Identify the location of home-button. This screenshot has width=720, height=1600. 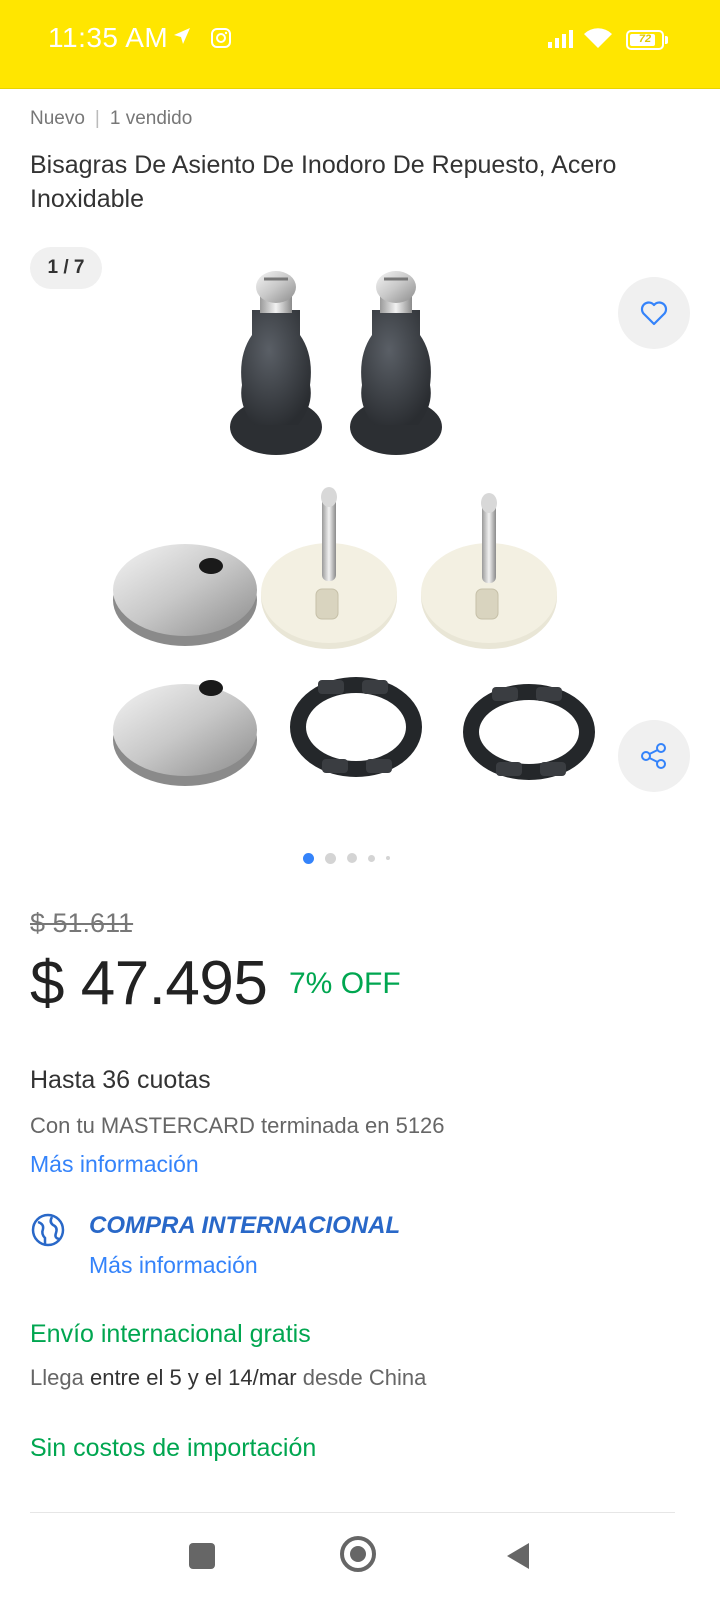
(358, 1554).